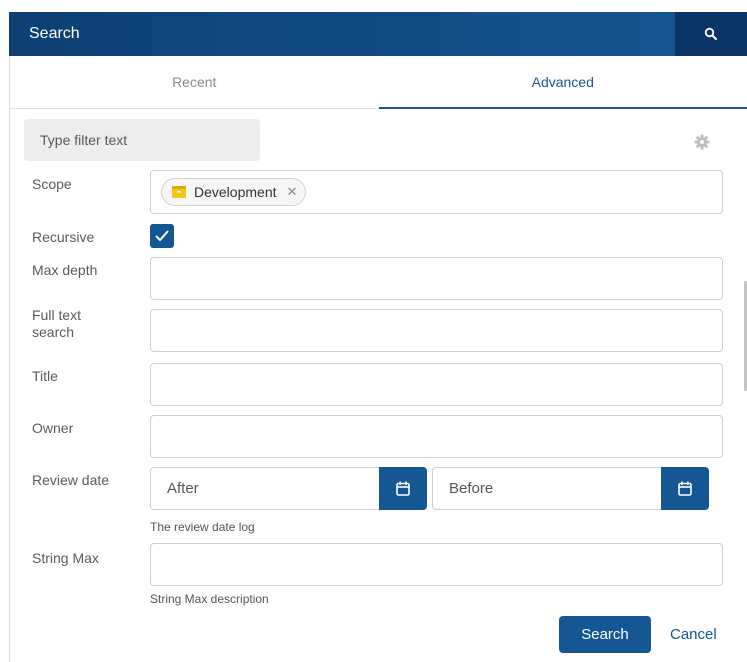 This screenshot has height=662, width=747. I want to click on header-title: Search, so click(54, 33).